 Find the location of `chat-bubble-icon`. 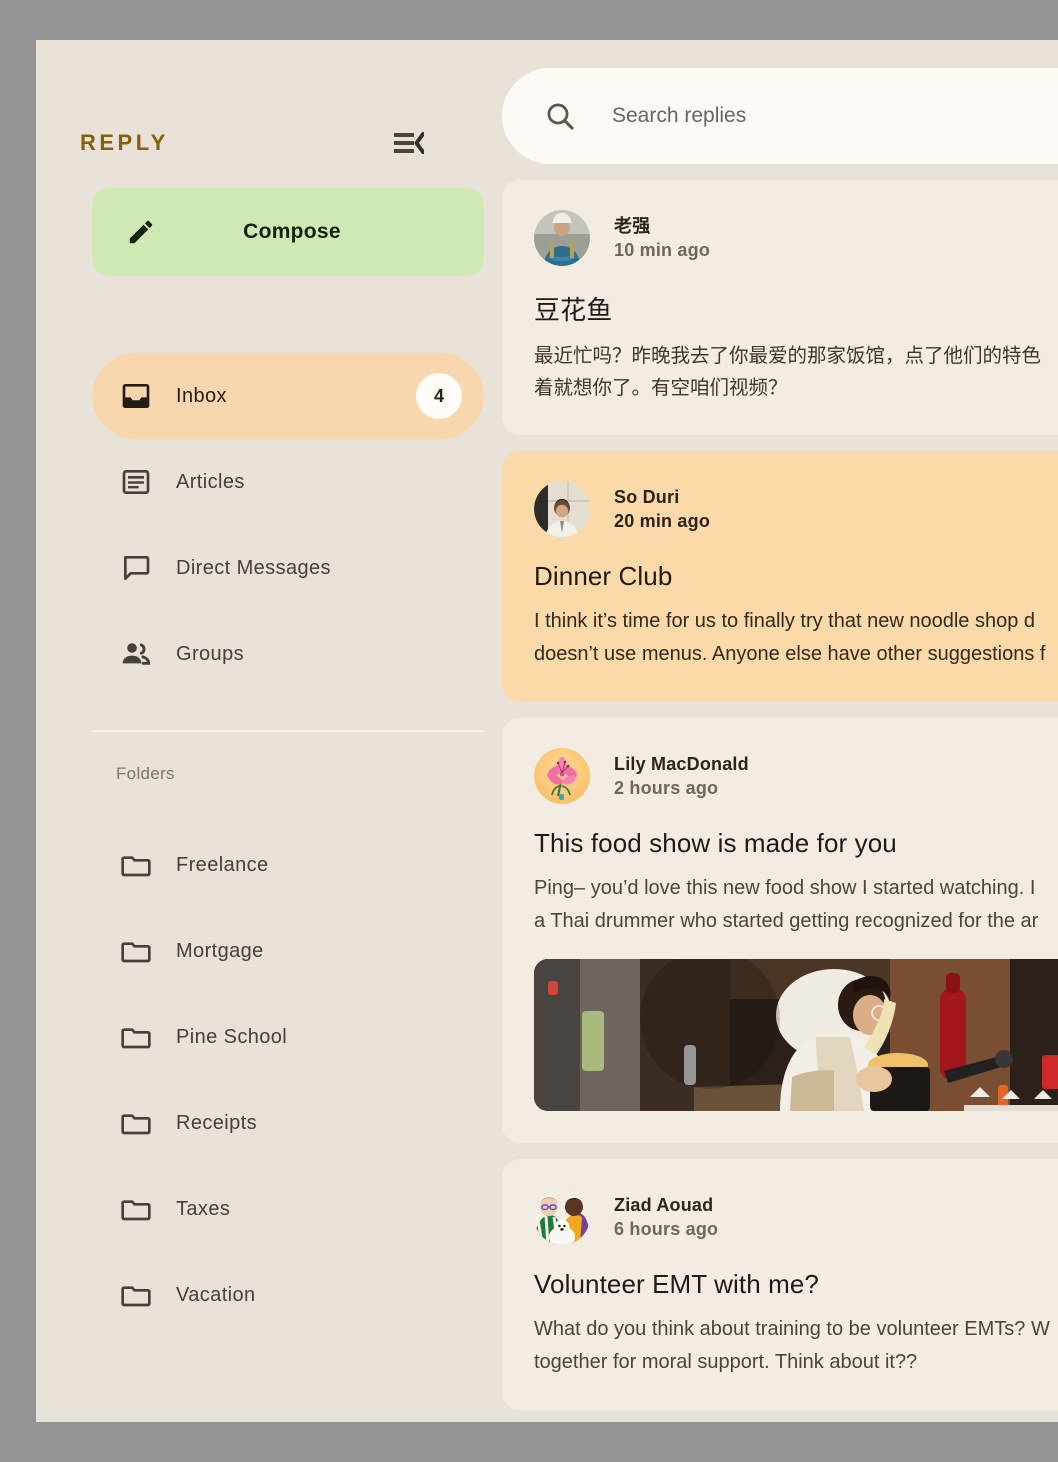

chat-bubble-icon is located at coordinates (137, 568).